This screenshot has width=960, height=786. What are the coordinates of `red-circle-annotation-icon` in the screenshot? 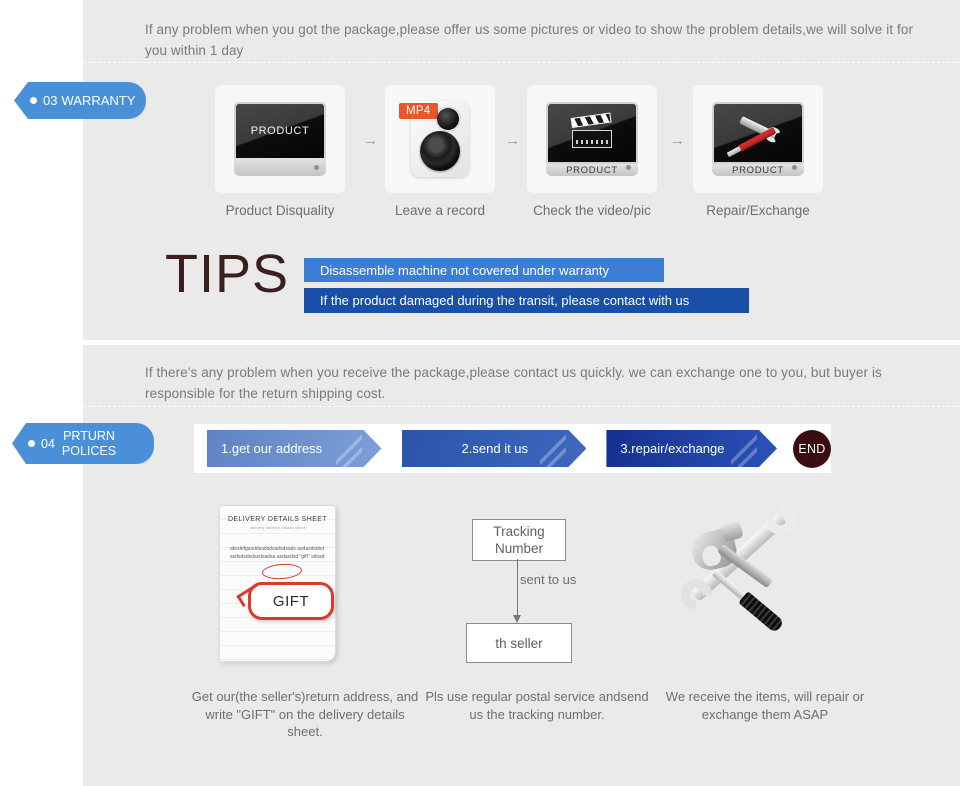 It's located at (282, 571).